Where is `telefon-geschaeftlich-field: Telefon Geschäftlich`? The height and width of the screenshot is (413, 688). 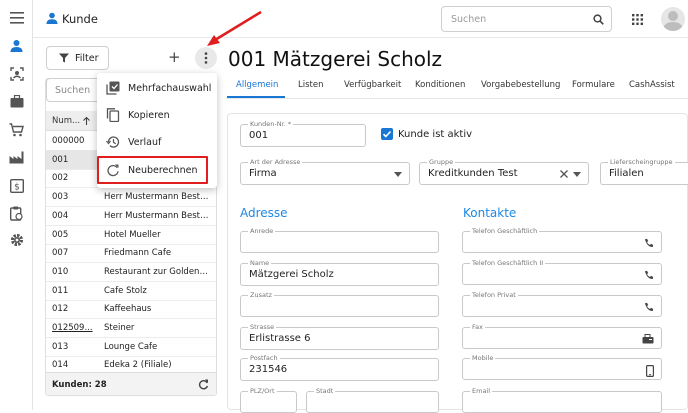 telefon-geschaeftlich-field: Telefon Geschäftlich is located at coordinates (562, 240).